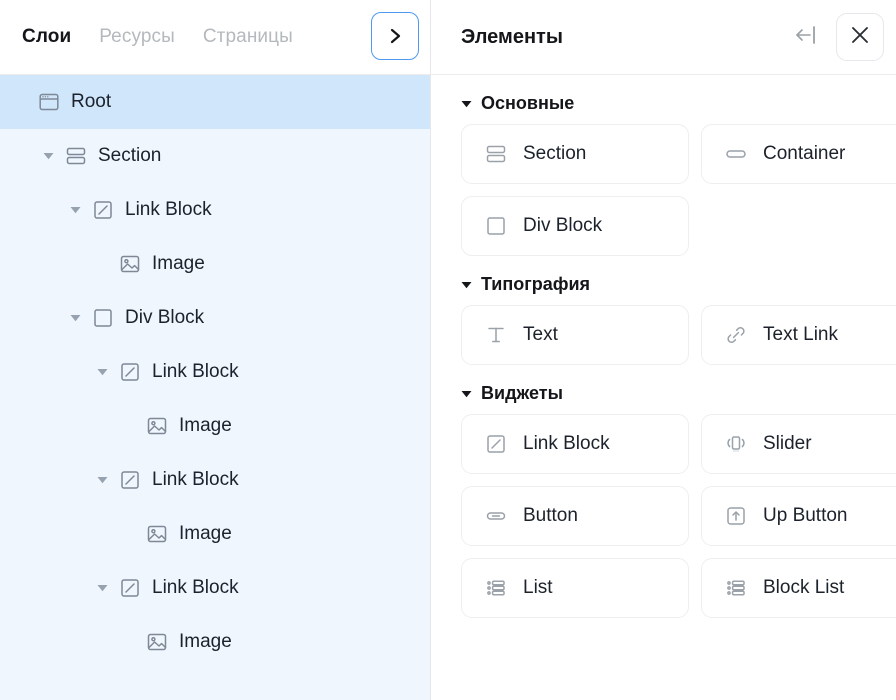 Image resolution: width=896 pixels, height=700 pixels. I want to click on tree-row: Div Block, so click(215, 318).